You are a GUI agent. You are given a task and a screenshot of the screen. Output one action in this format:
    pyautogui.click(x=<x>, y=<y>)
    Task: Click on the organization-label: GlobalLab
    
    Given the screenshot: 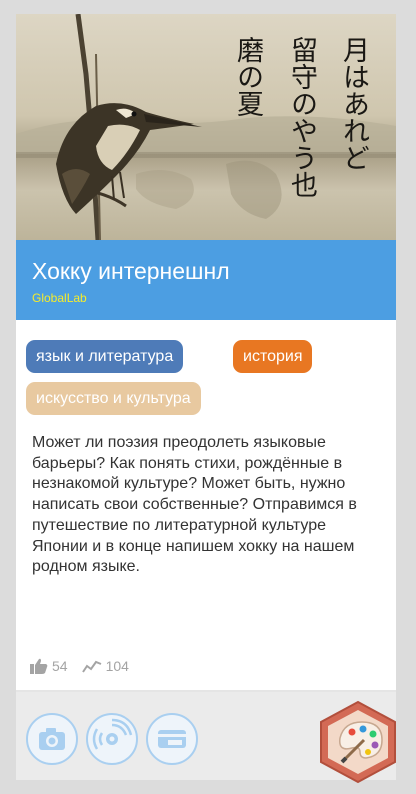 What is the action you would take?
    pyautogui.click(x=206, y=298)
    